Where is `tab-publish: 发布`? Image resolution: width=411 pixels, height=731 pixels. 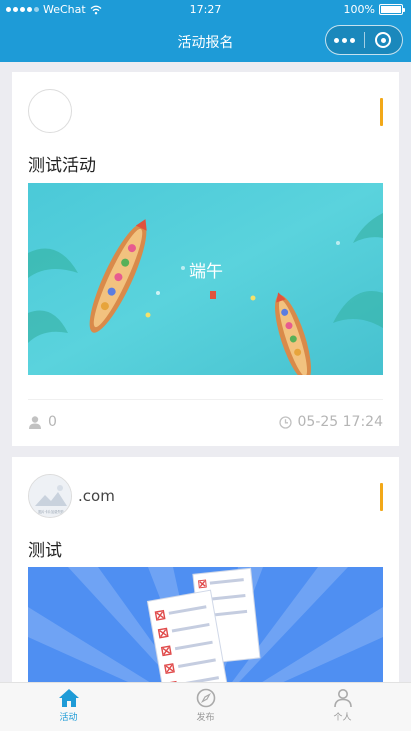 tab-publish: 发布 is located at coordinates (205, 707).